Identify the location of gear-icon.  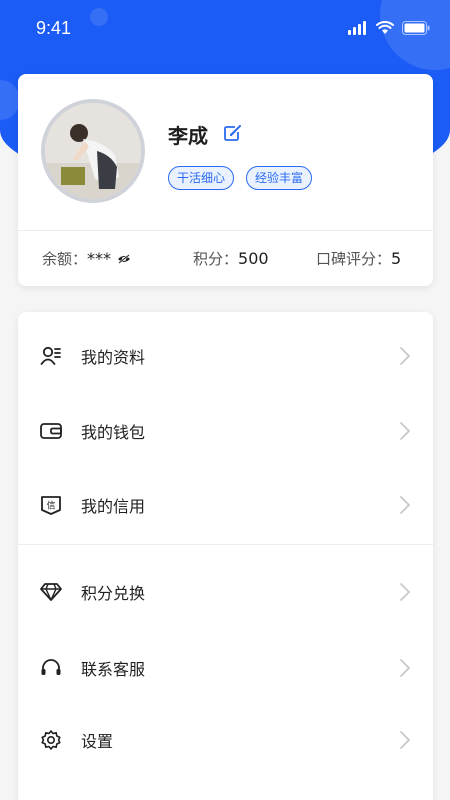
(51, 740).